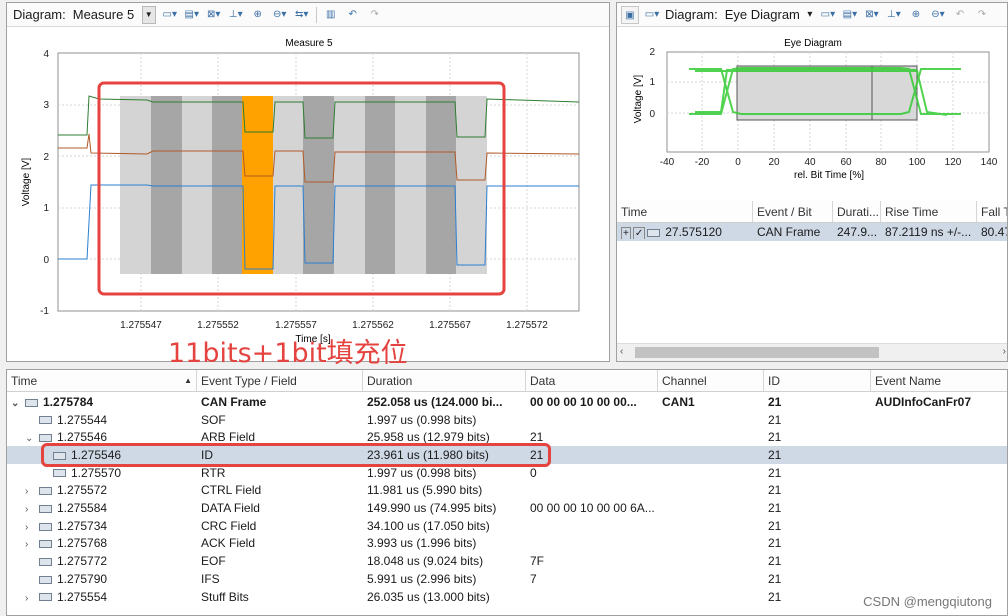 This screenshot has width=1008, height=616. Describe the element at coordinates (302, 15) in the screenshot. I see `fit-icon: ⇆▾` at that location.